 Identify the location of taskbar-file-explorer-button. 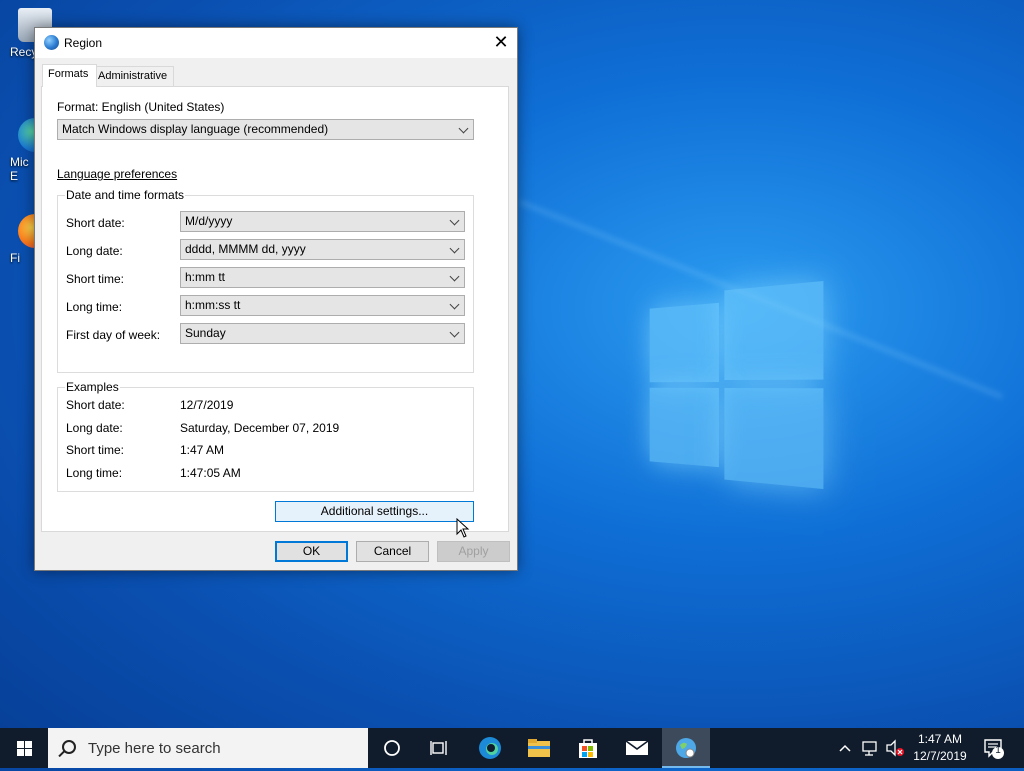
(539, 748).